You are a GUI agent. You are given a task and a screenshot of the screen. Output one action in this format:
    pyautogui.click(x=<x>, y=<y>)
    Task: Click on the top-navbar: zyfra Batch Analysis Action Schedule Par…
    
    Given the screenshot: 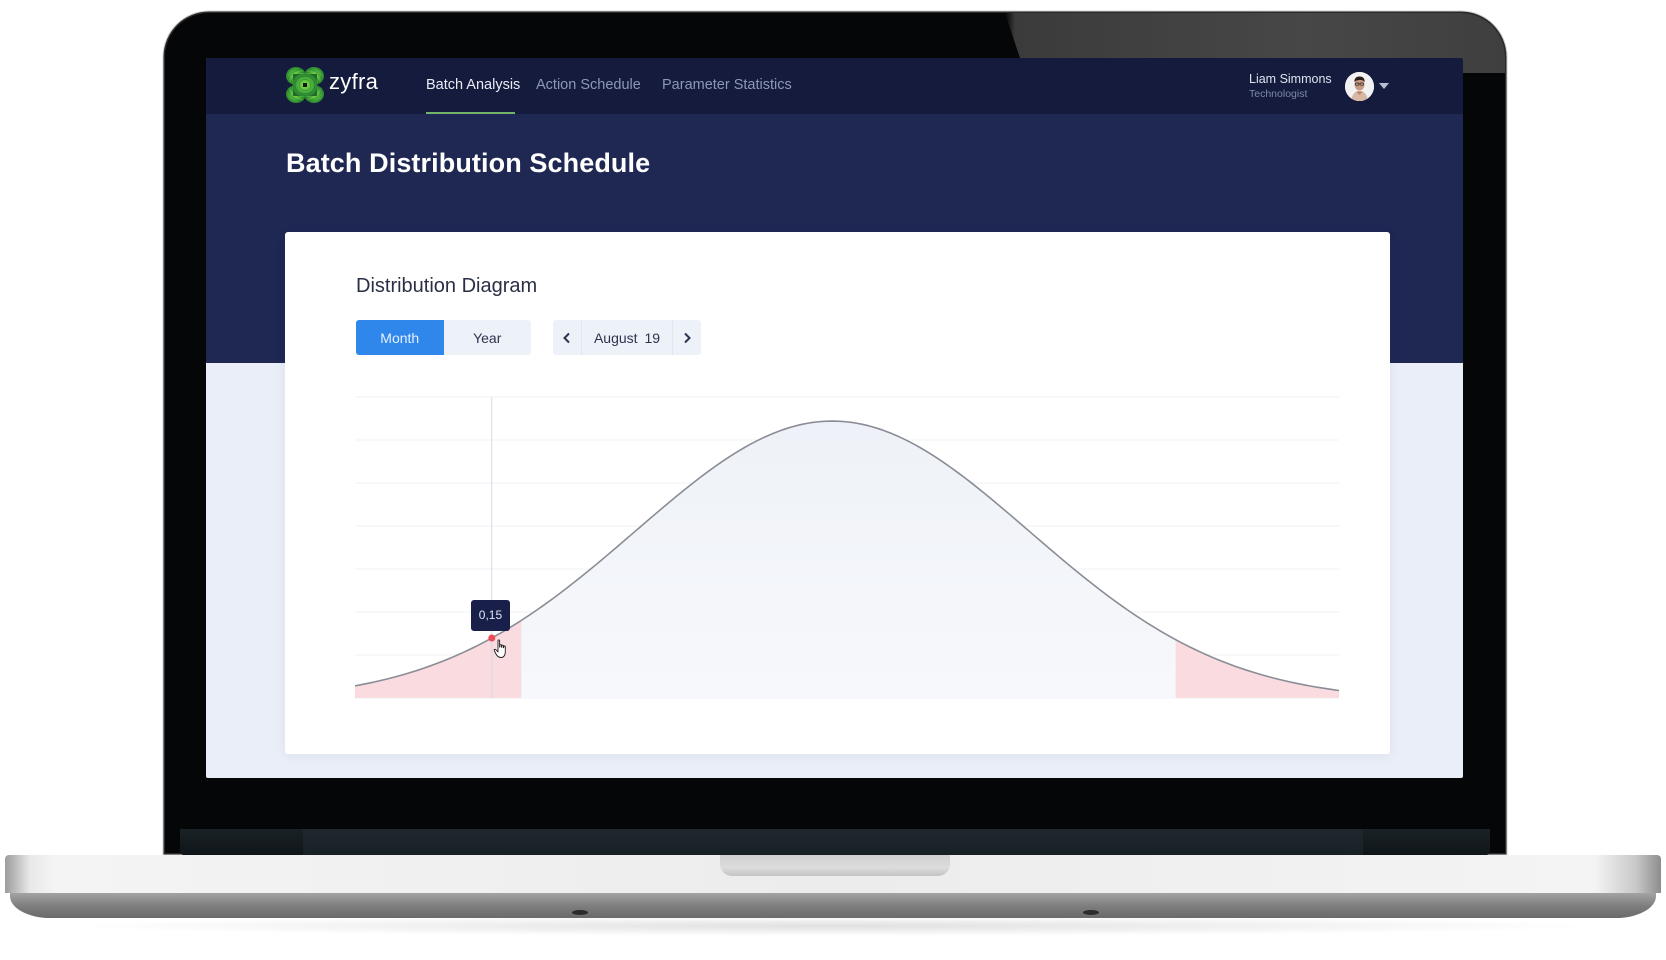 What is the action you would take?
    pyautogui.click(x=834, y=86)
    